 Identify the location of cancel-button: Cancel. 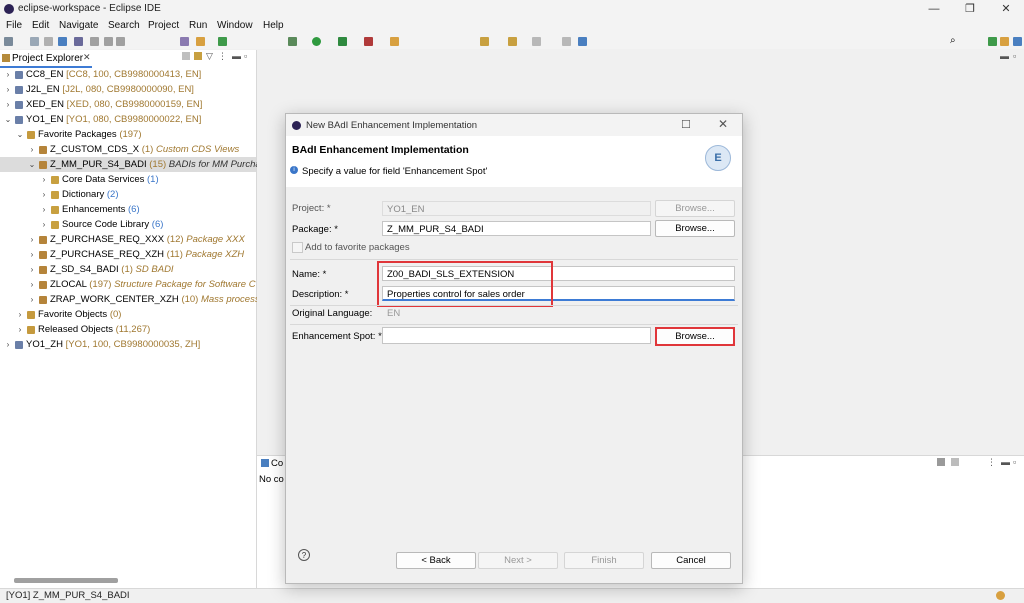
(691, 560).